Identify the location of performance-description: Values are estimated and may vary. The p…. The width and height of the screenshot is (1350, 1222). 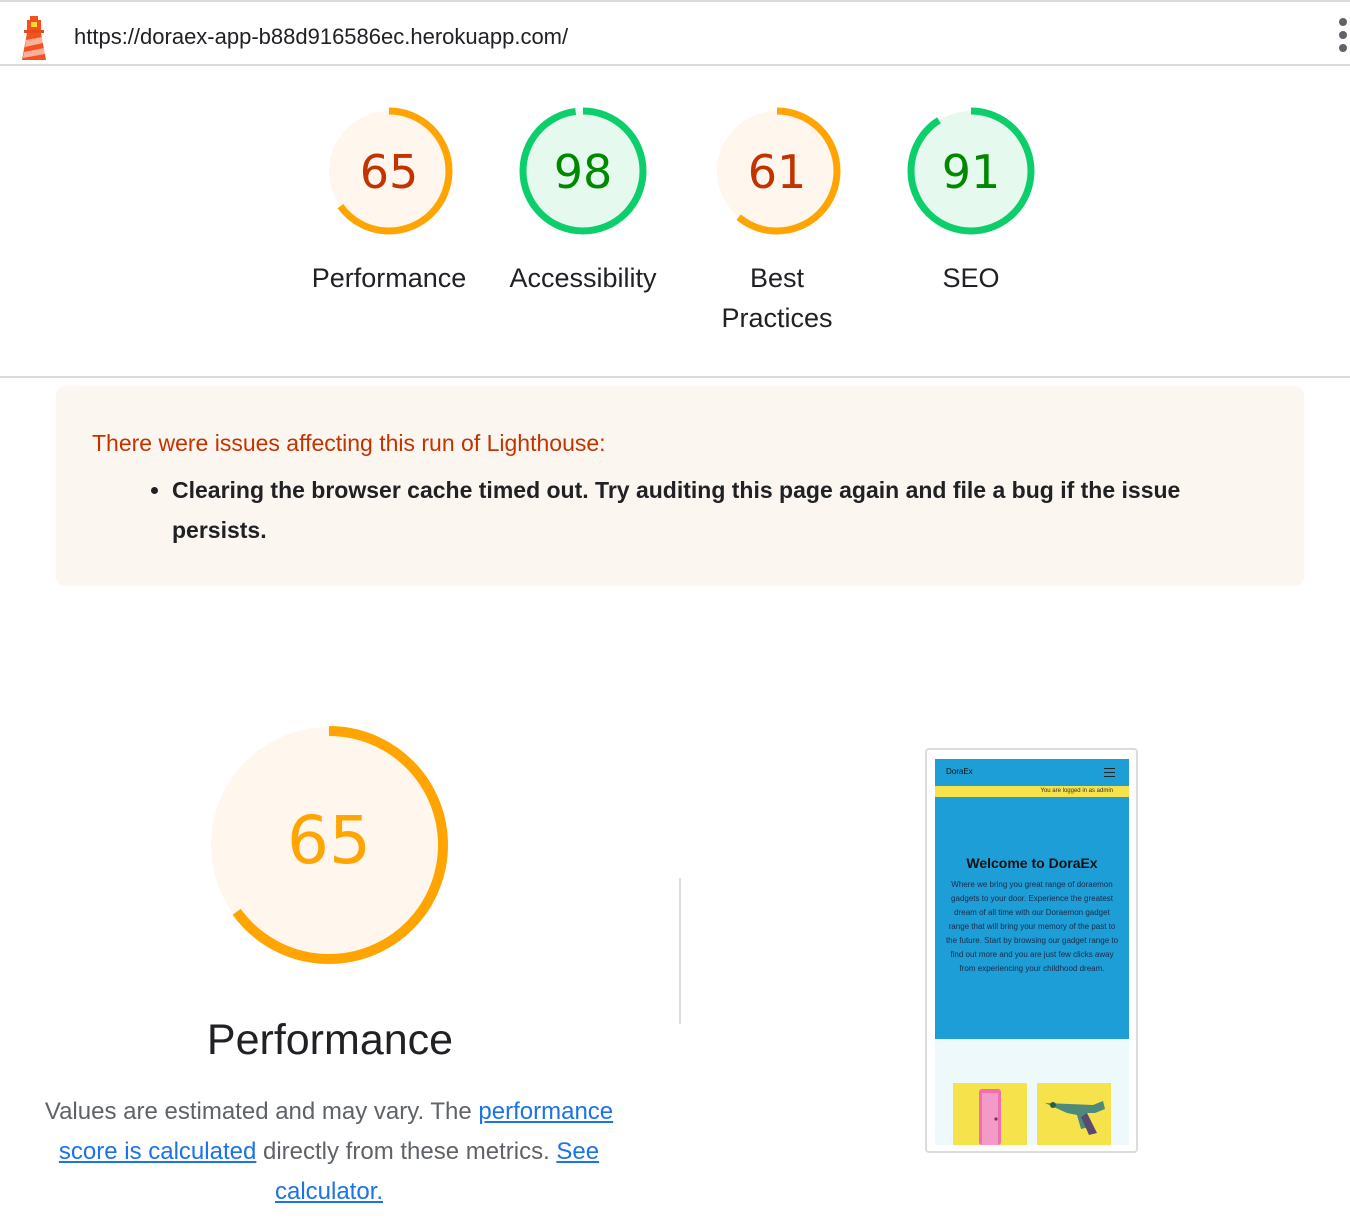
(329, 1151).